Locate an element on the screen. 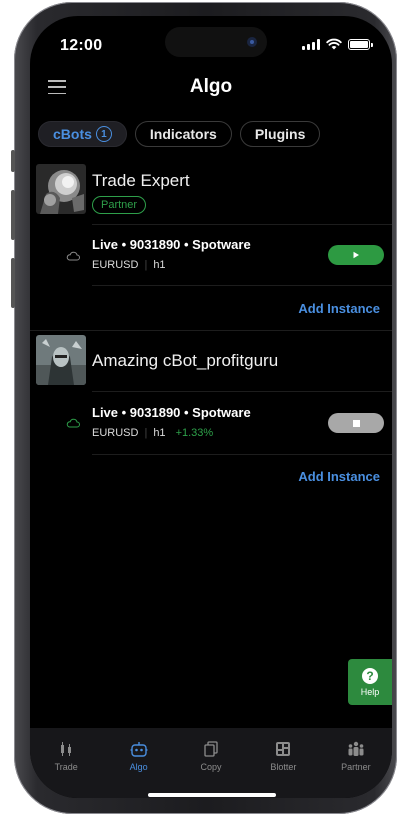  tab-plugins: Plugins is located at coordinates (280, 134).